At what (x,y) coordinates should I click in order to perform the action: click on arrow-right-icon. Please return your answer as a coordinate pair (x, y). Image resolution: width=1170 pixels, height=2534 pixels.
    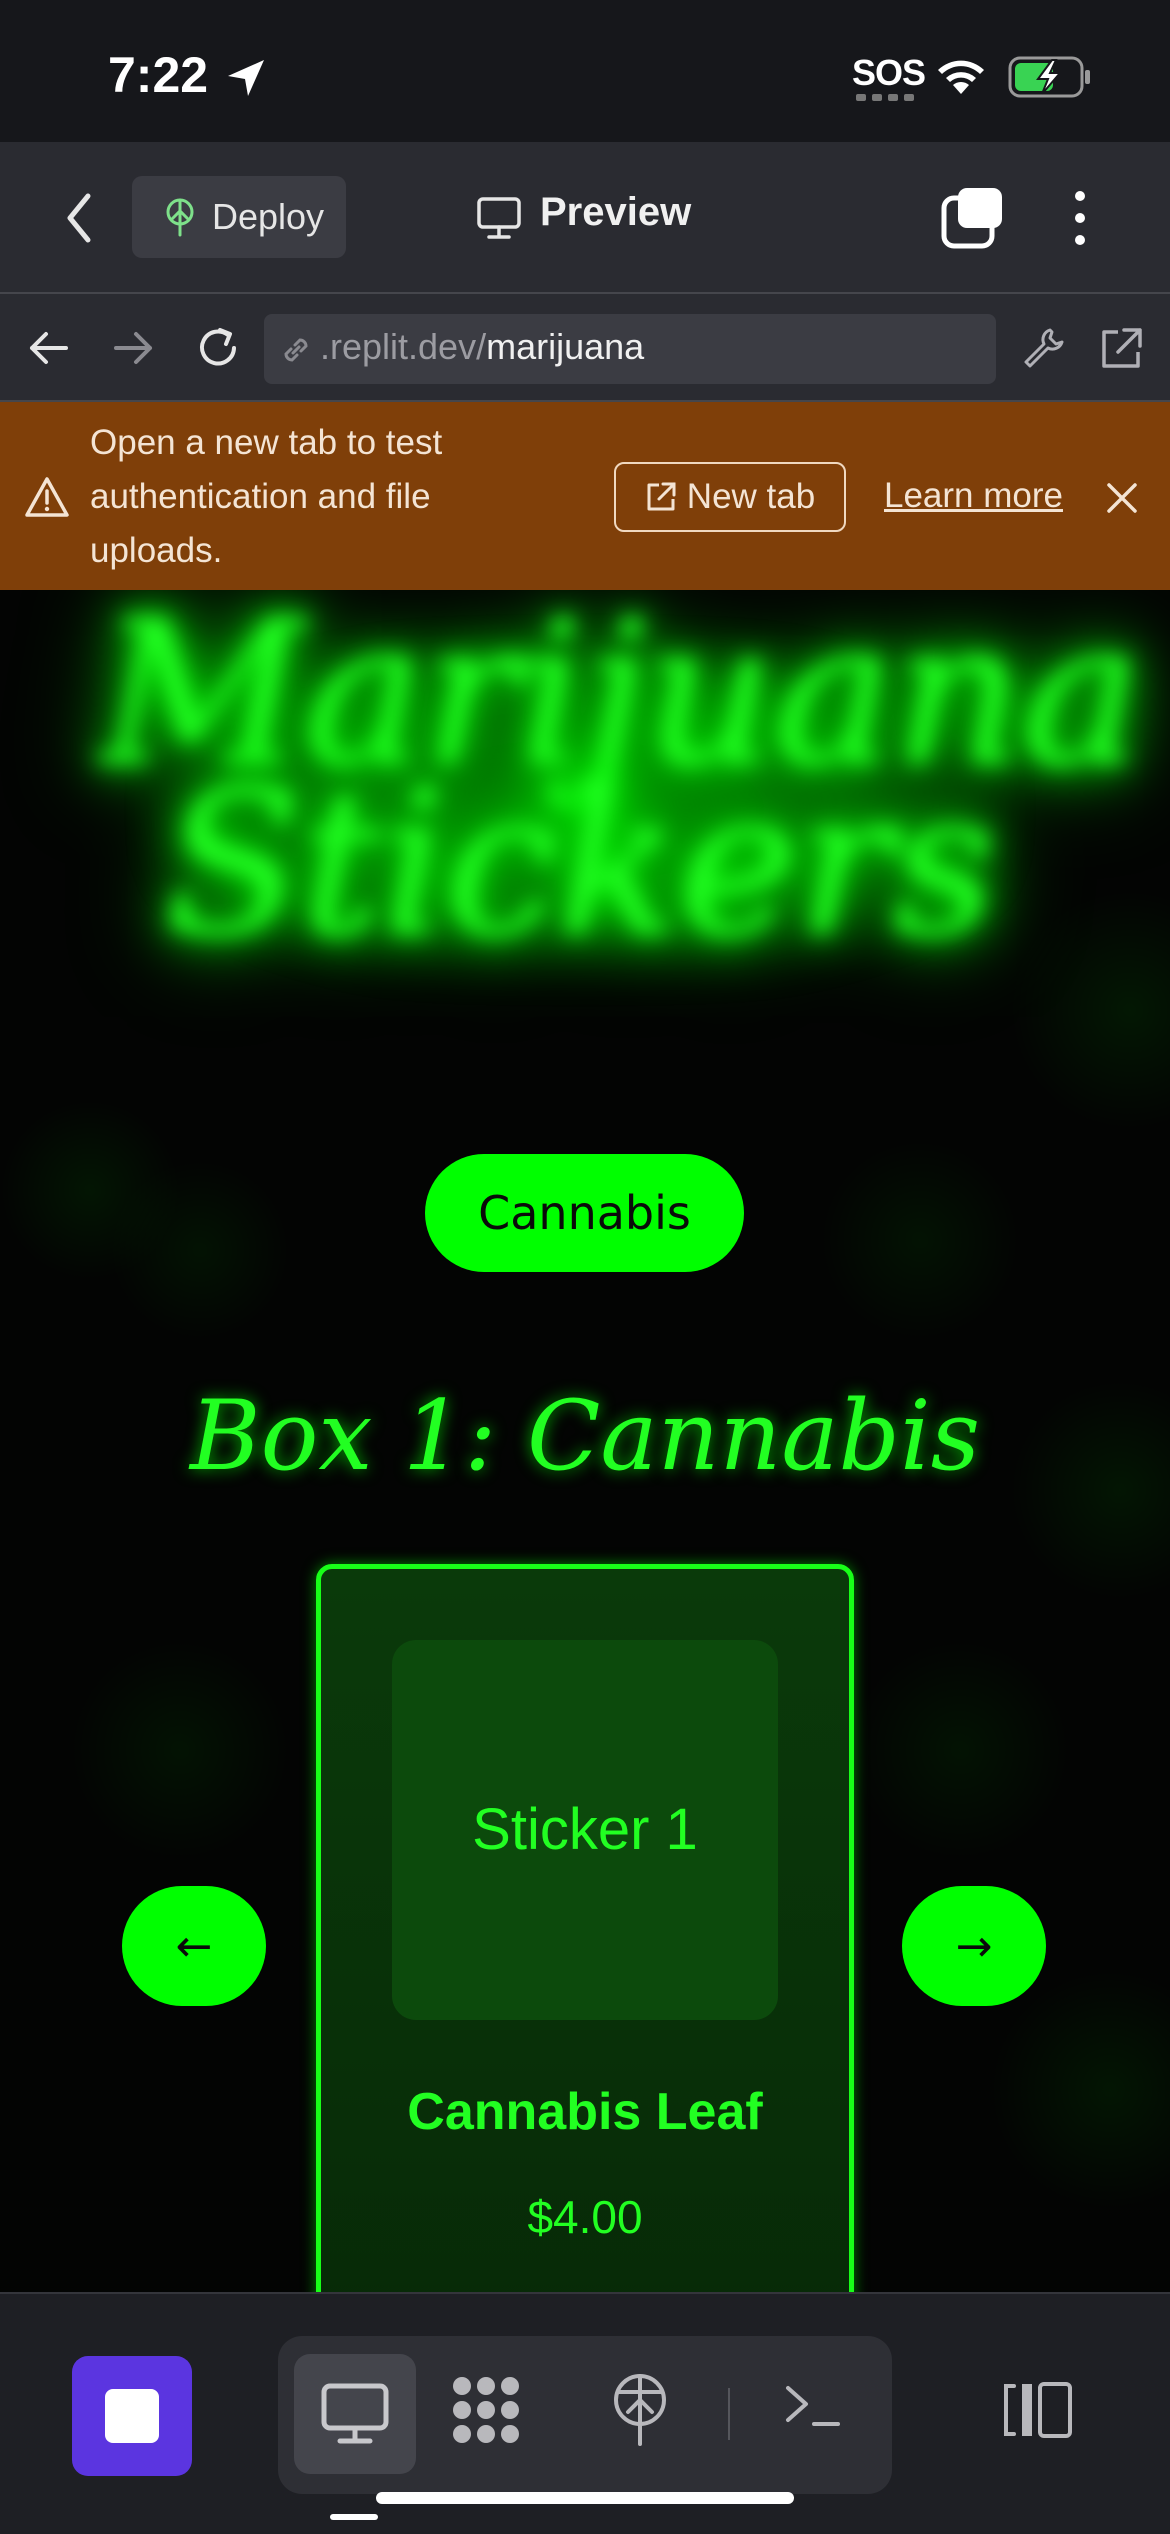
    Looking at the image, I should click on (134, 348).